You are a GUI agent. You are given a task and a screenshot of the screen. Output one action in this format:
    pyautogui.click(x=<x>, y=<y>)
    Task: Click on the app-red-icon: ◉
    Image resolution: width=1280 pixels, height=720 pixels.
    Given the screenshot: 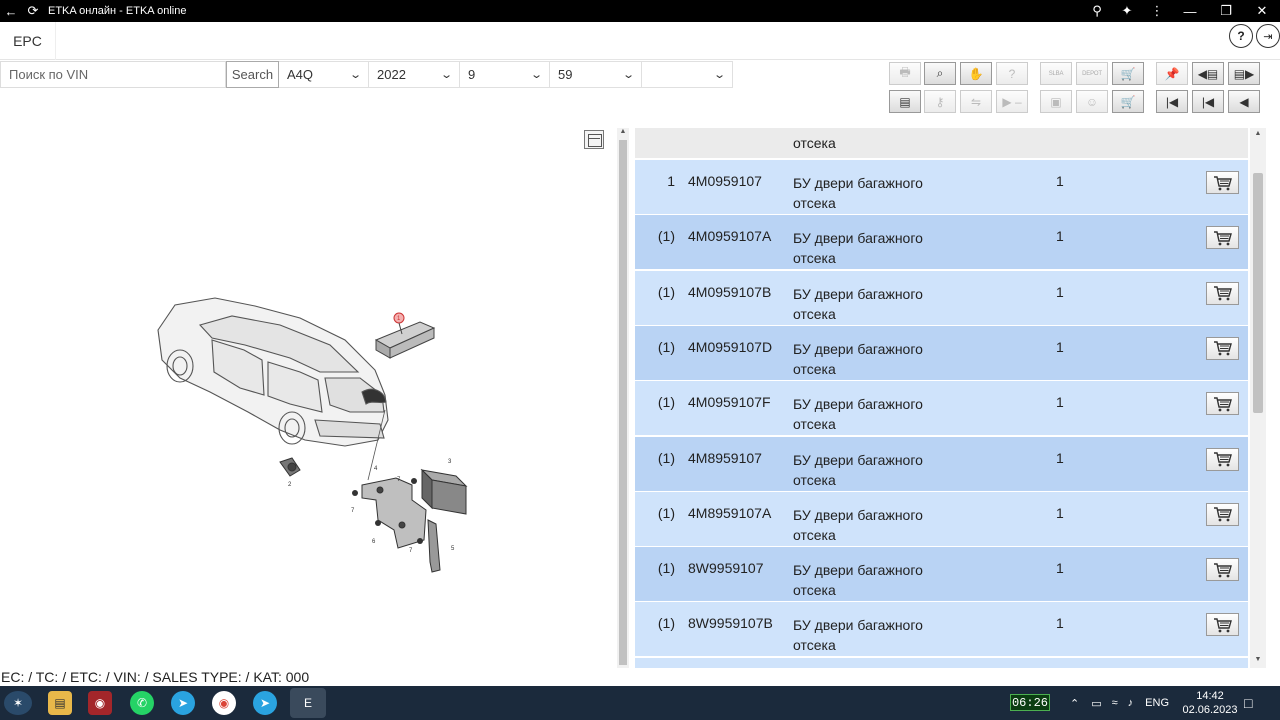 What is the action you would take?
    pyautogui.click(x=100, y=703)
    